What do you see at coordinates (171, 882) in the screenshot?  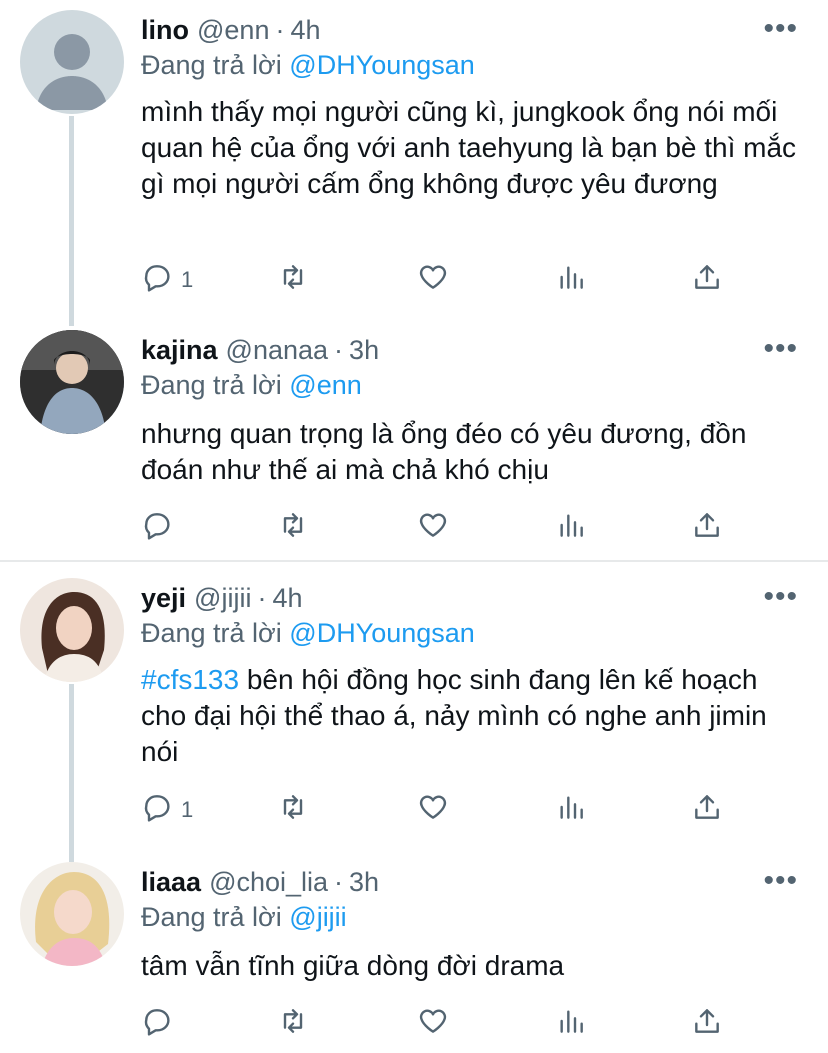 I see `display-name: liaaa` at bounding box center [171, 882].